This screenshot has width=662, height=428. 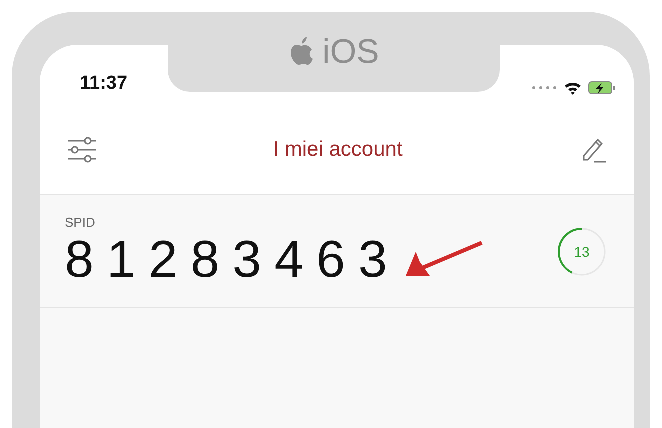 I want to click on settings-sliders-icon, so click(x=81, y=149).